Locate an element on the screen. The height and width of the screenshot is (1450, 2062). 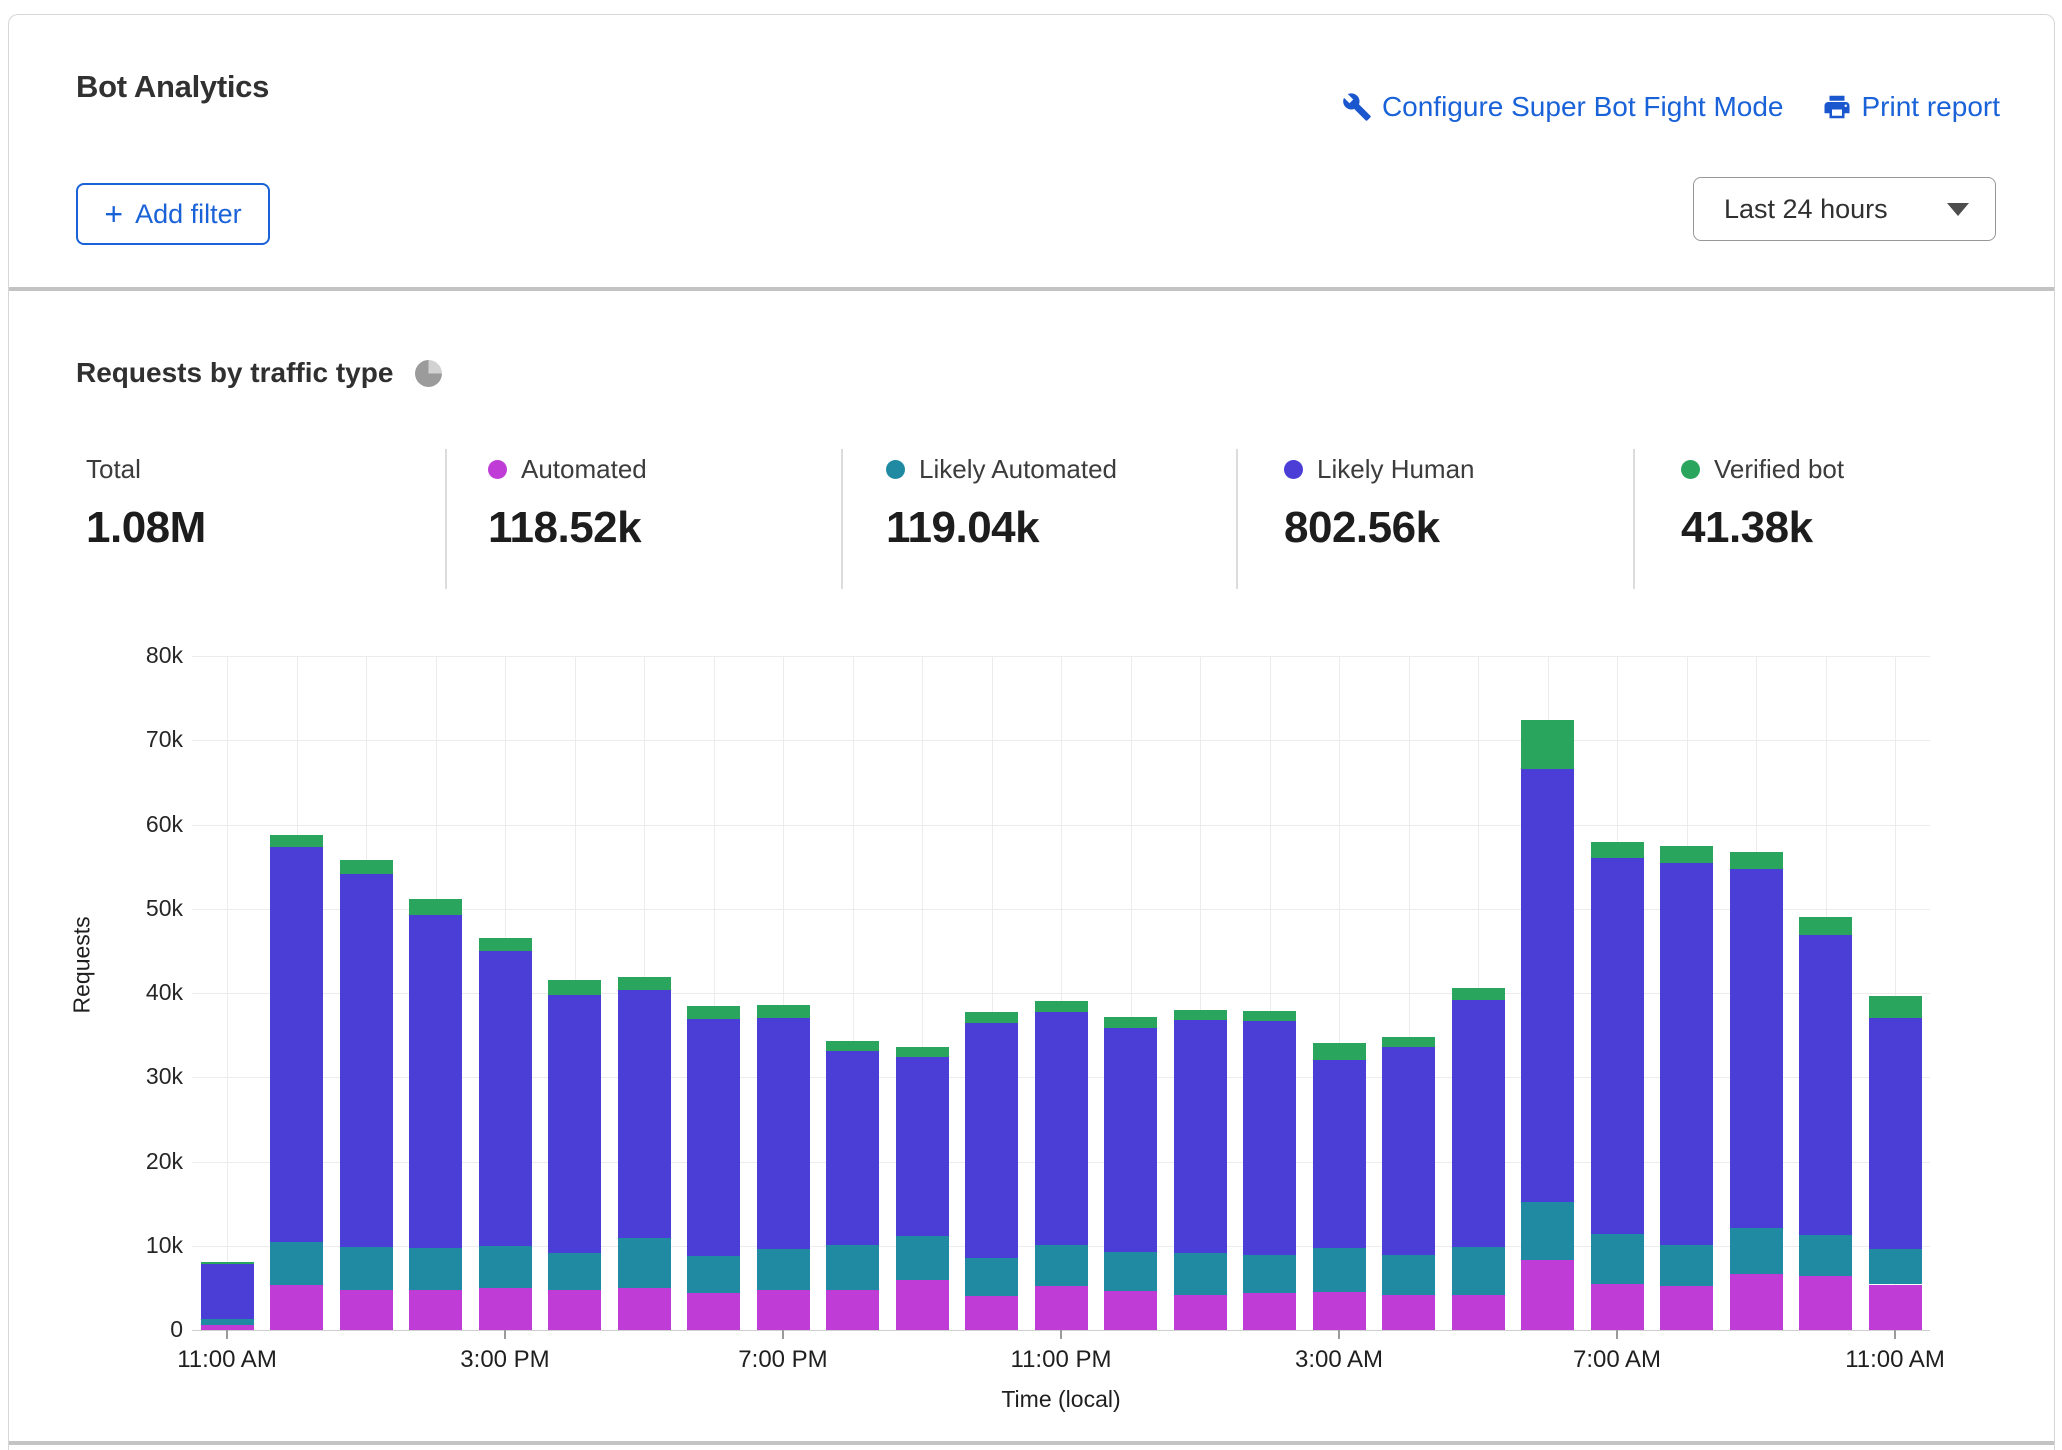
stat-likely-human-label: Likely Human is located at coordinates (1396, 468).